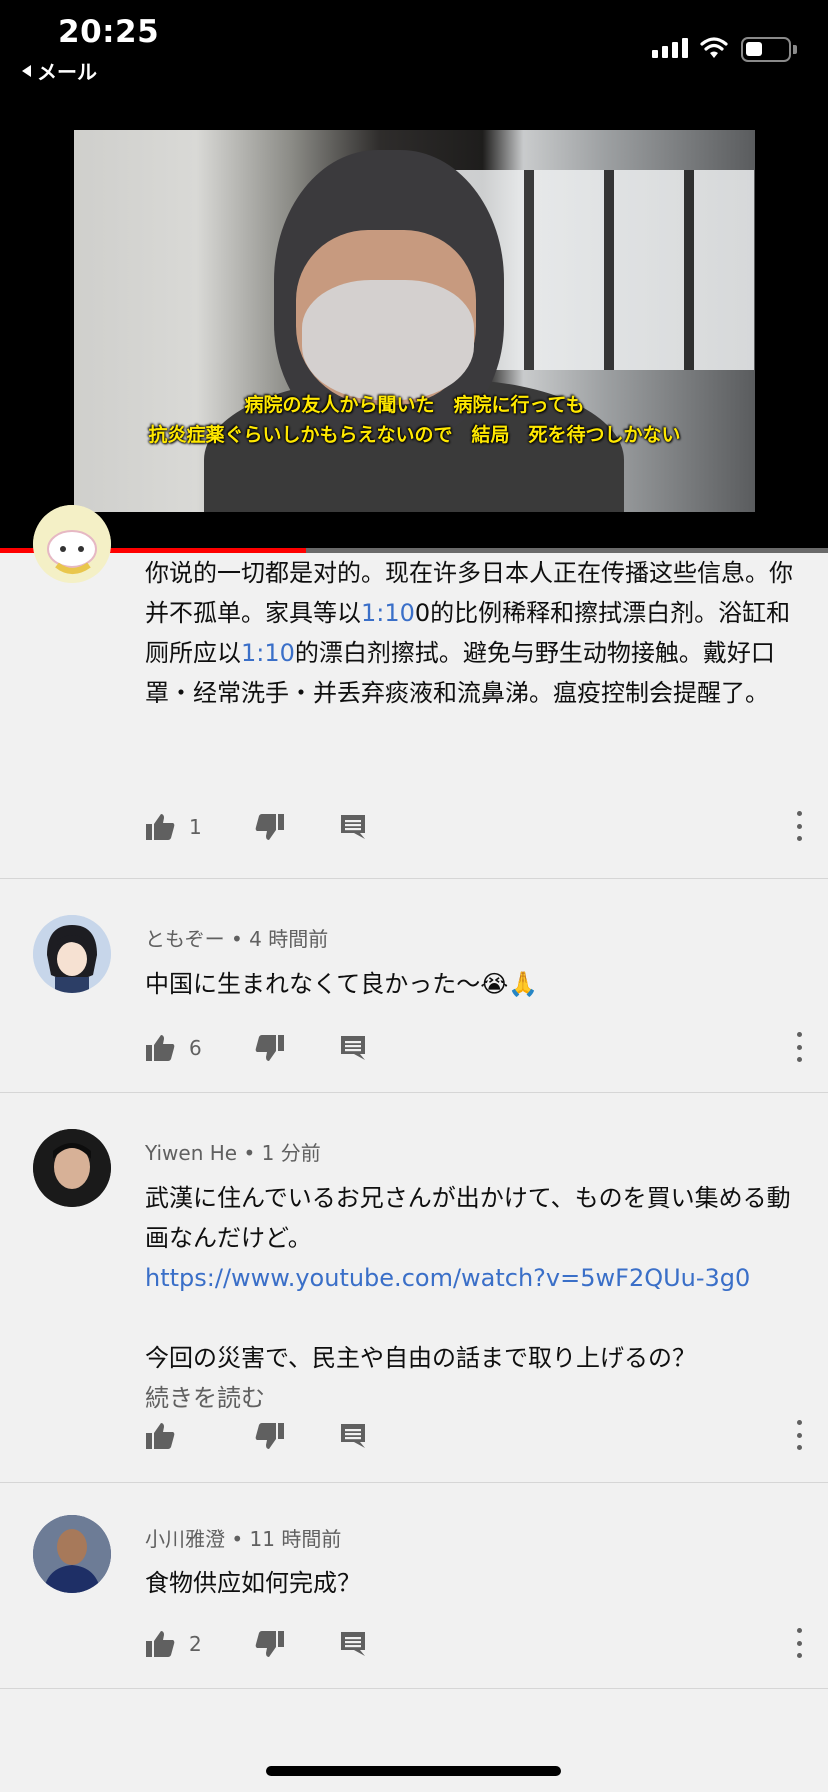 Image resolution: width=828 pixels, height=1792 pixels. I want to click on cartoon-avatar-icon, so click(72, 544).